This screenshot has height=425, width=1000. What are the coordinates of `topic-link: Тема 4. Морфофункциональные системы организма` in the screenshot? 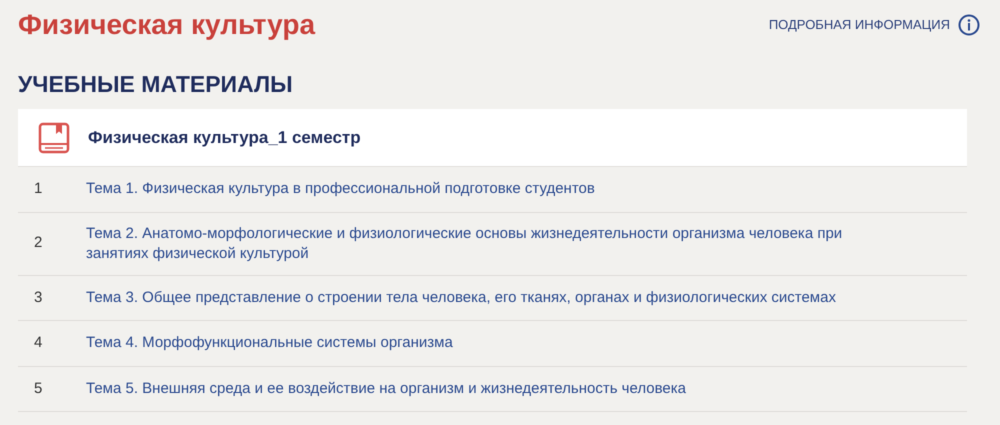 It's located at (299, 343).